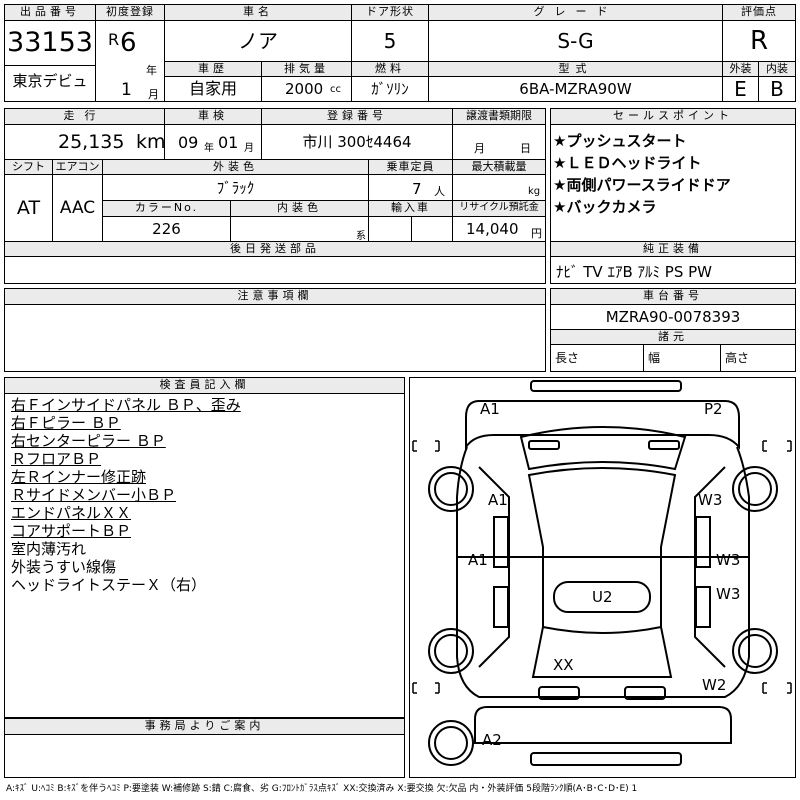 This screenshot has height=800, width=800. Describe the element at coordinates (304, 89) in the screenshot. I see `displacement-value: 2000` at that location.